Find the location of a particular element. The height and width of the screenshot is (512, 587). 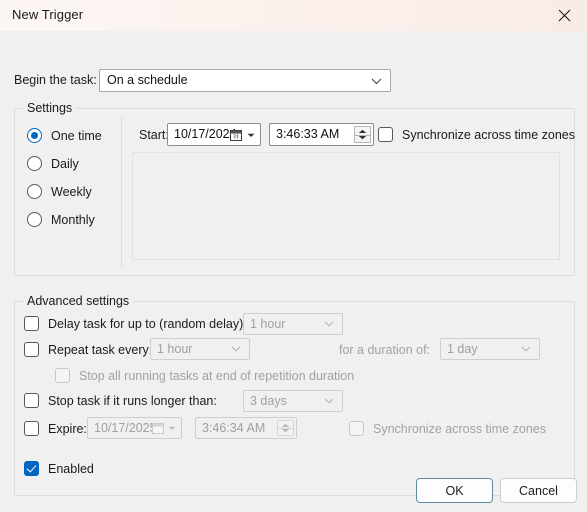

ok-button: OK is located at coordinates (454, 490).